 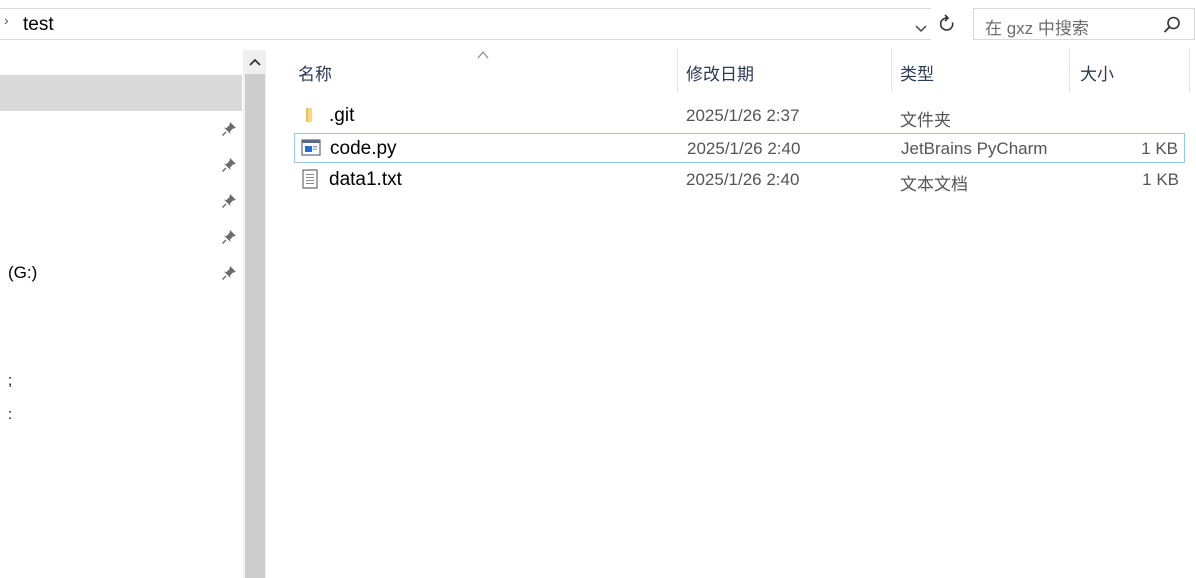 What do you see at coordinates (925, 120) in the screenshot?
I see `file-type: 文件夹` at bounding box center [925, 120].